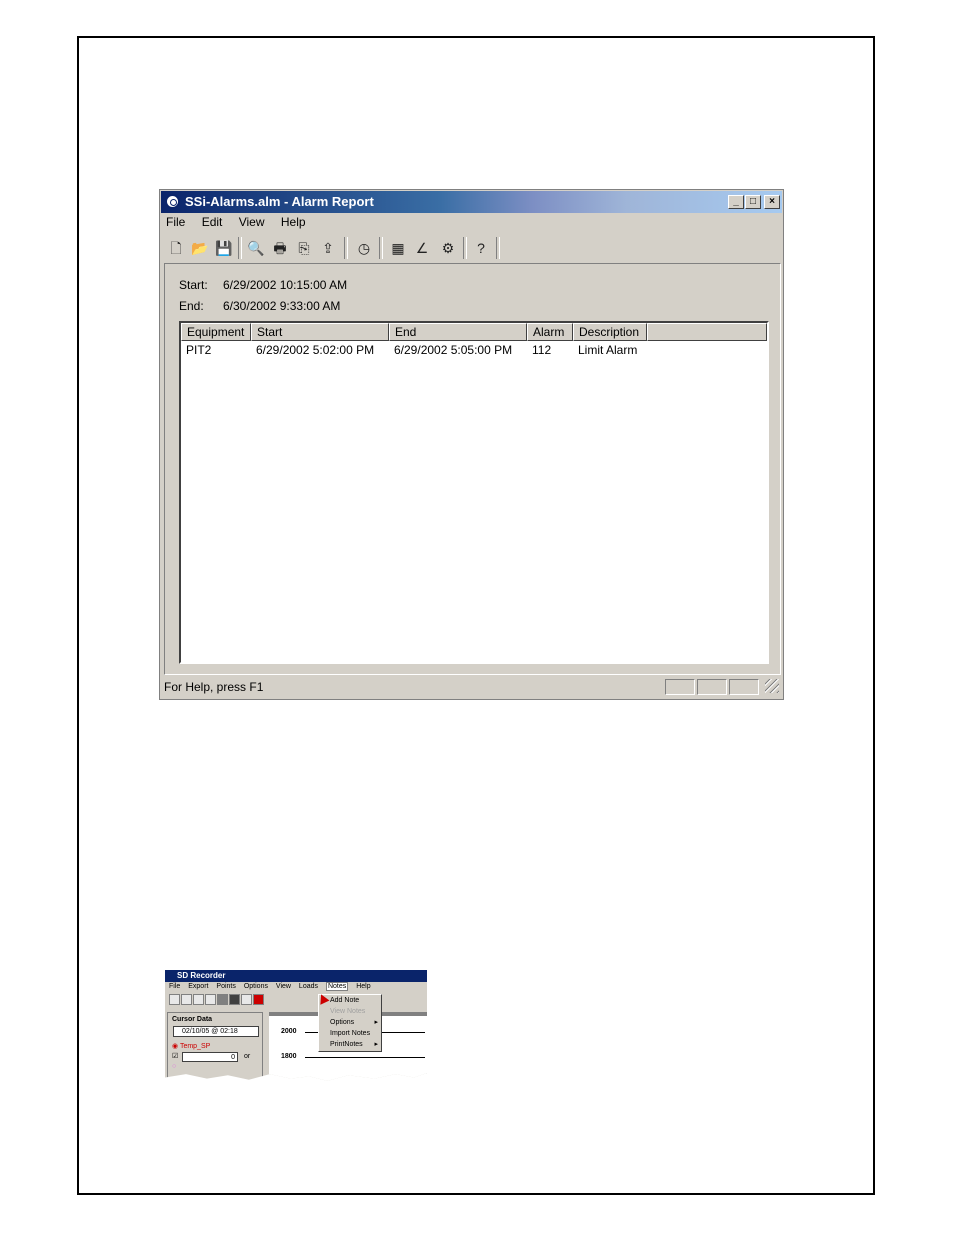  What do you see at coordinates (608, 350) in the screenshot?
I see `cell-description: Limit Alarm` at bounding box center [608, 350].